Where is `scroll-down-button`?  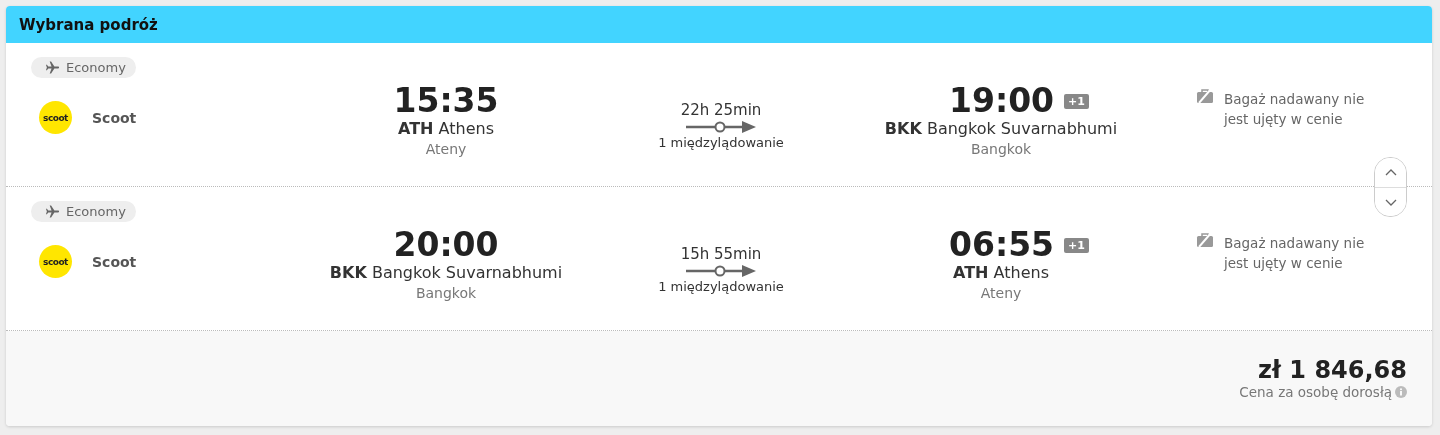
scroll-down-button is located at coordinates (1390, 201).